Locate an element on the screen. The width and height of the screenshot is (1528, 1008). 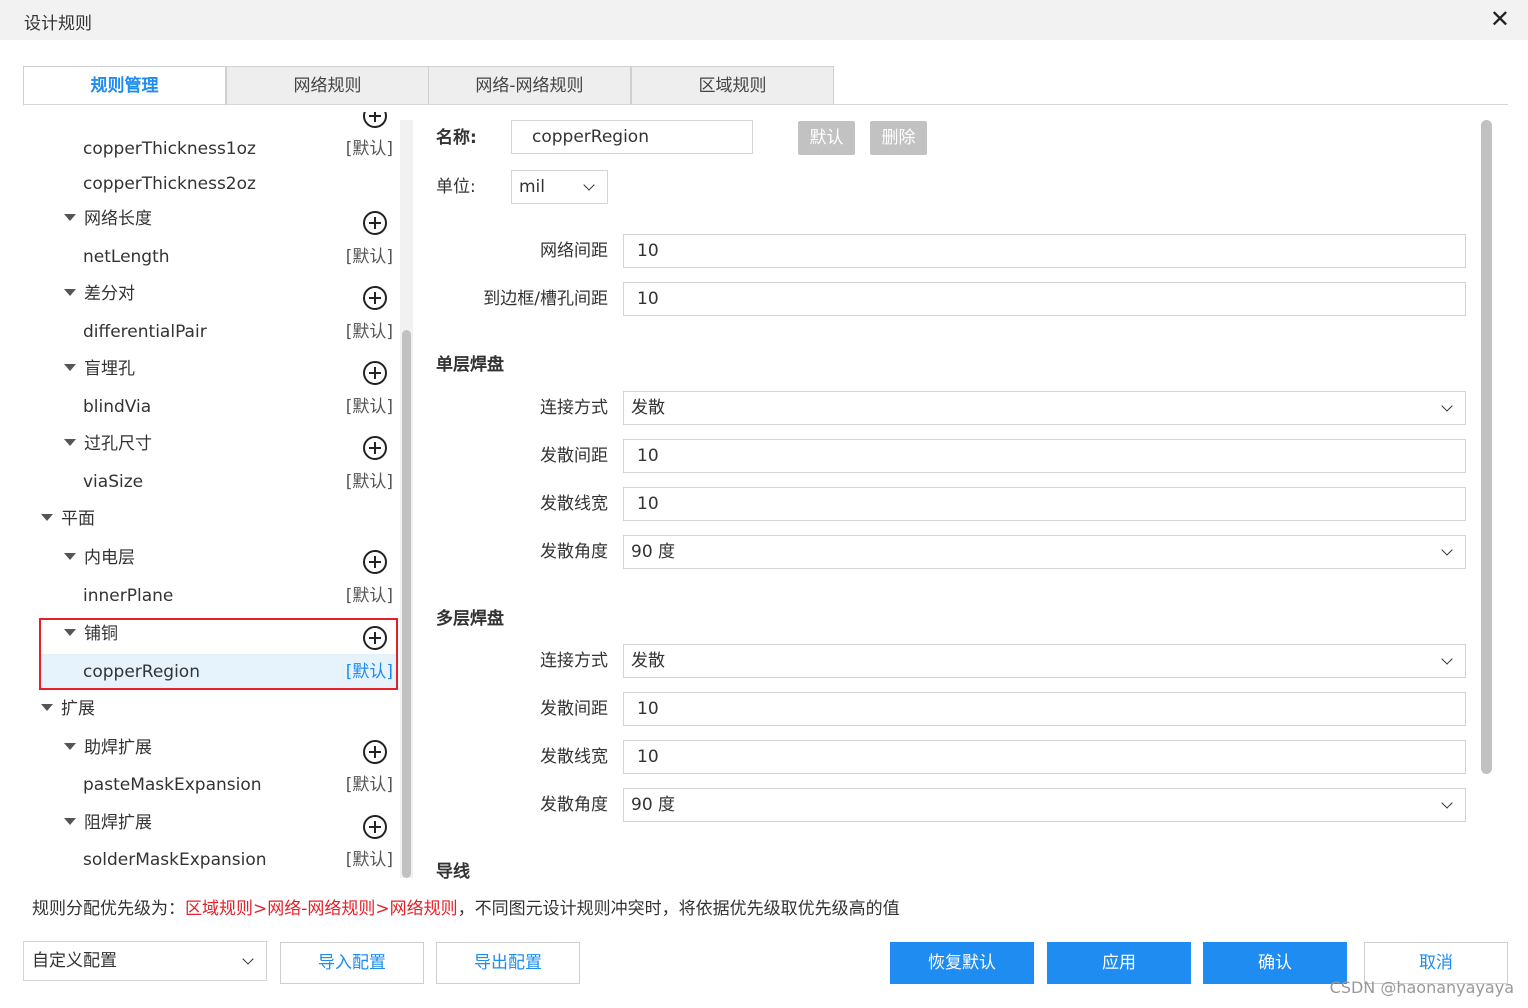
tree-item-innerplane: innerPlane [默认] is located at coordinates (219, 596).